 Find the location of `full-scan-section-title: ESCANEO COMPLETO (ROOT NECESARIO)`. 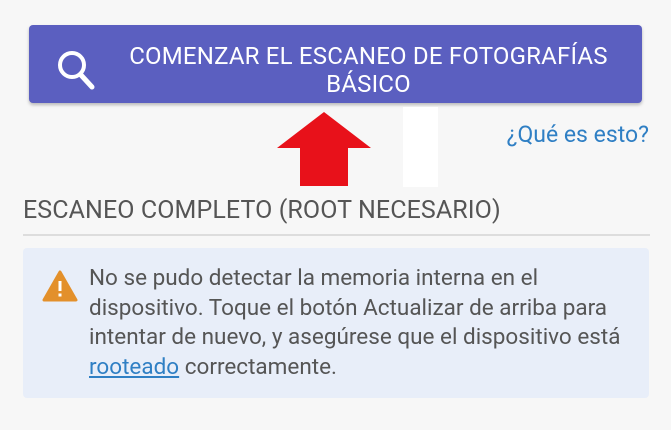

full-scan-section-title: ESCANEO COMPLETO (ROOT NECESARIO) is located at coordinates (262, 210).